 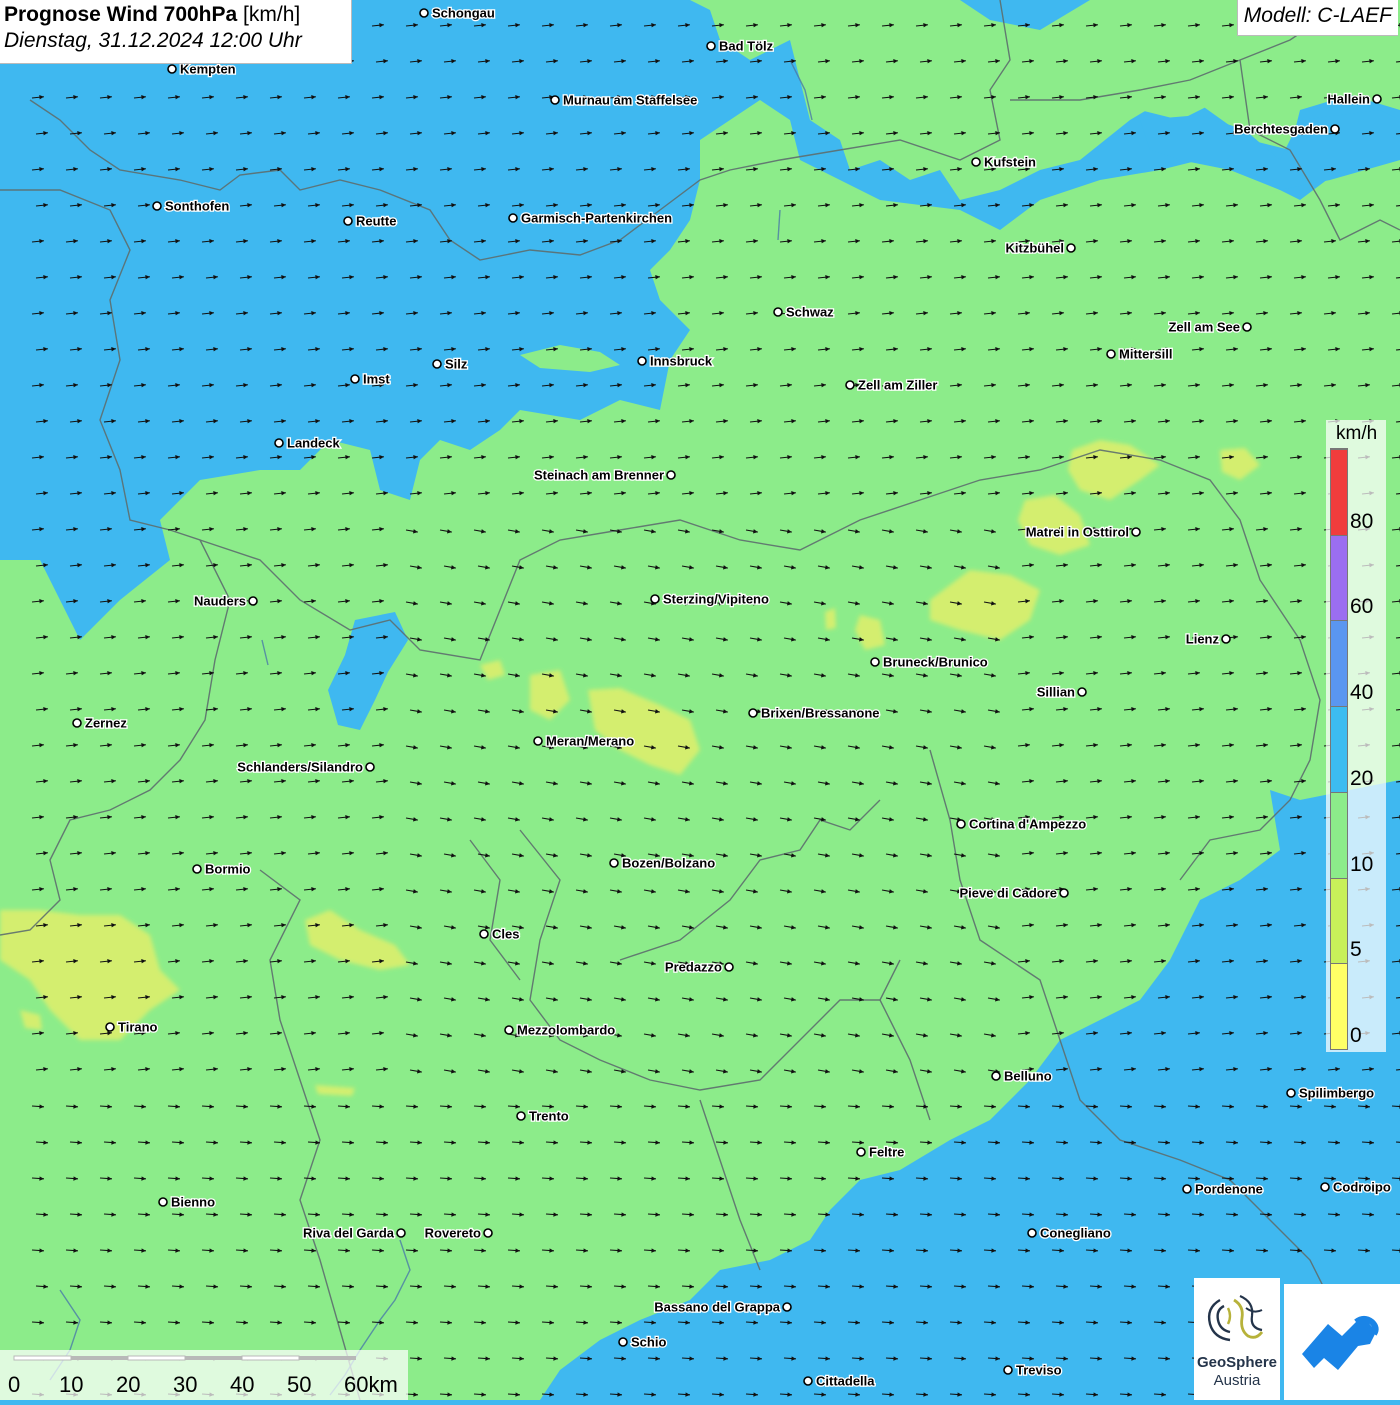 I want to click on city-marker: Steinach am Brenner, so click(x=604, y=475).